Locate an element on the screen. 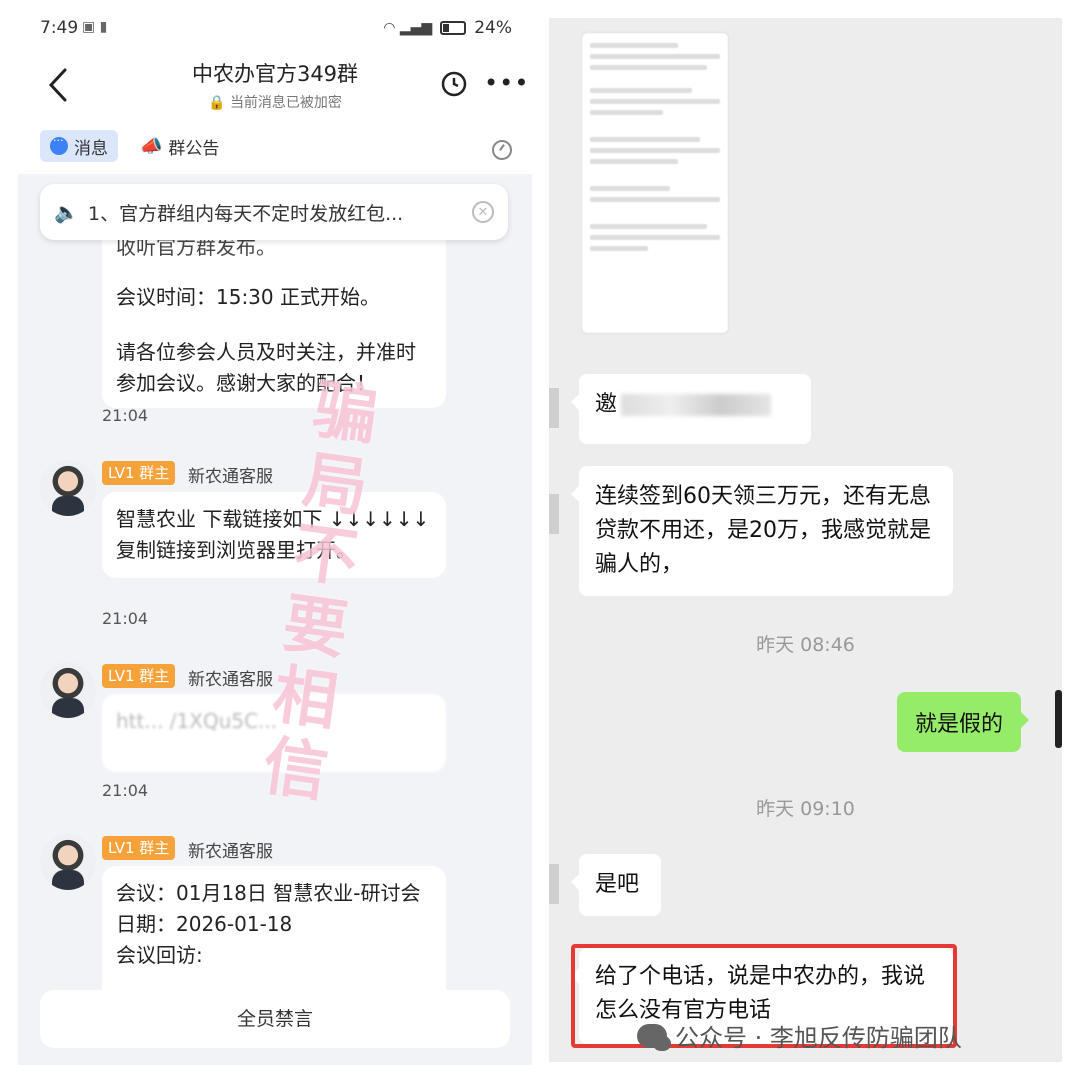 This screenshot has width=1080, height=1080. message-bubble: 会议：01月18日 智慧农业-研讨会 日期：2026-01-18 会议回访: is located at coordinates (274, 936).